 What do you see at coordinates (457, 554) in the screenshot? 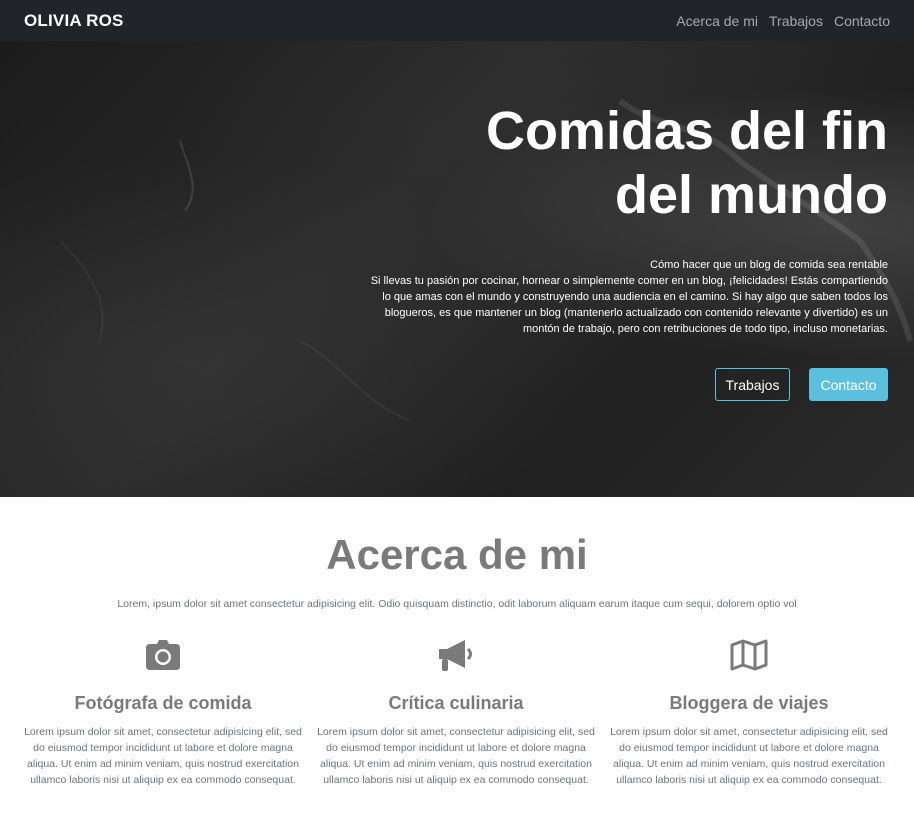
I see `about-title: Acerca de mi` at bounding box center [457, 554].